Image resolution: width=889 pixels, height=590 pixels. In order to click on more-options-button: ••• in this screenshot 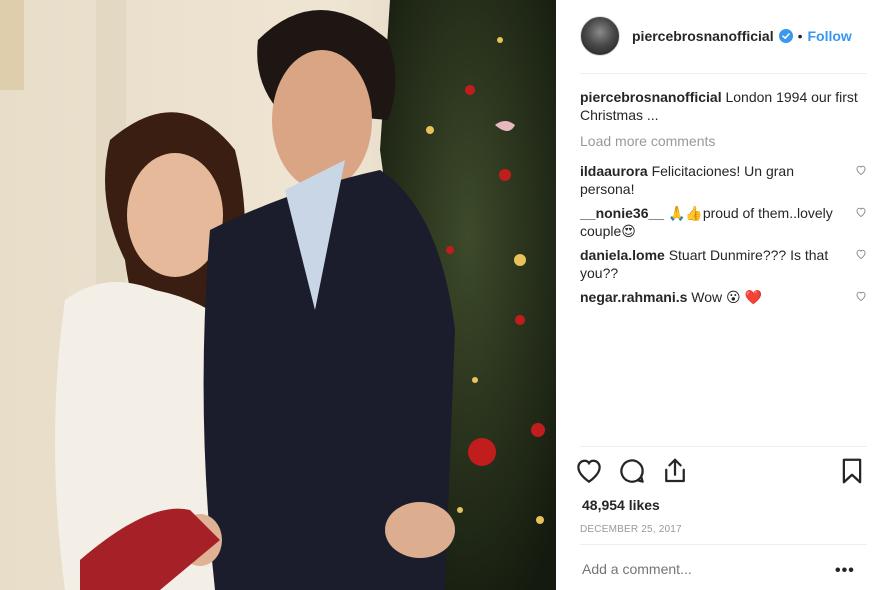, I will do `click(845, 571)`.